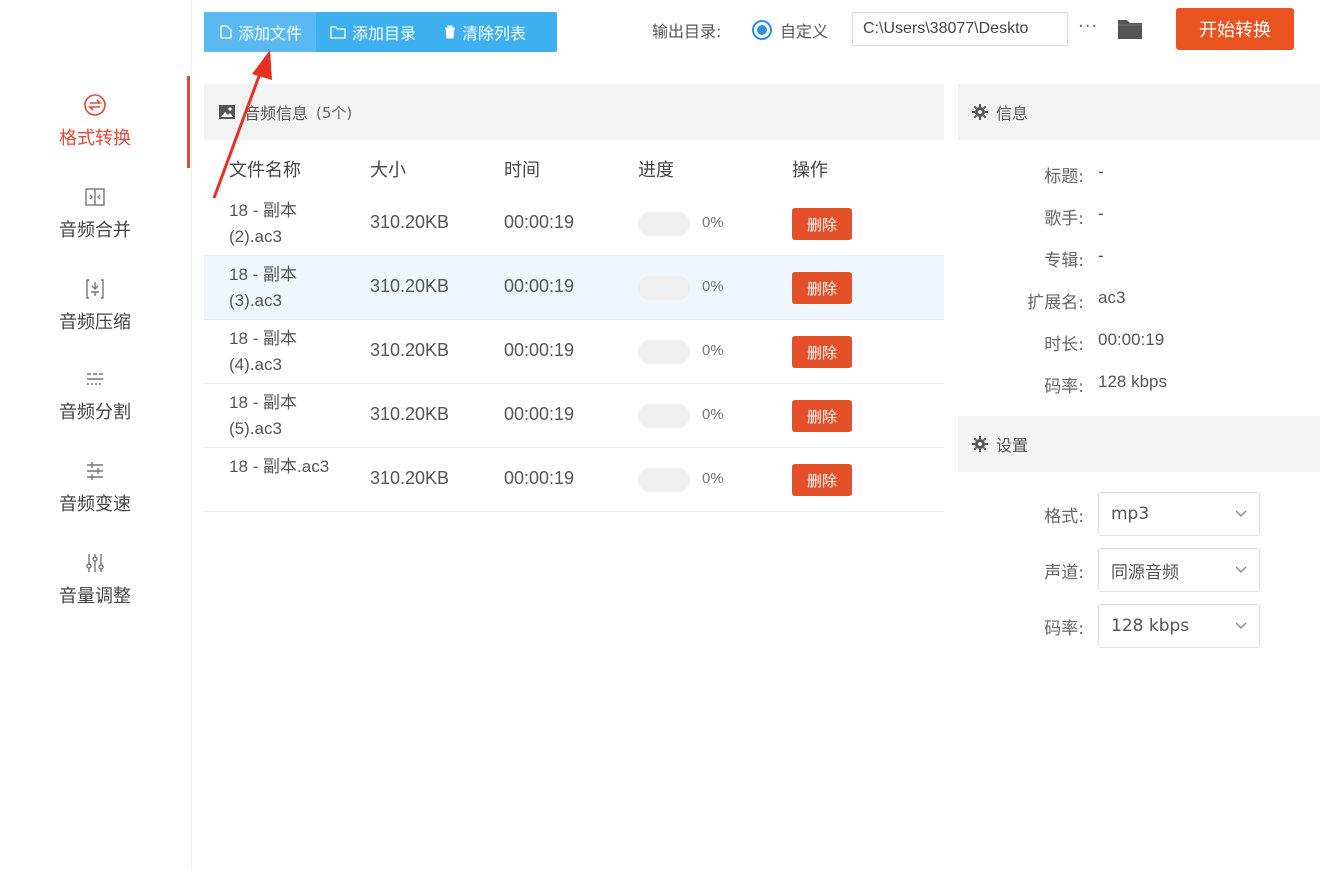 The height and width of the screenshot is (870, 1320). What do you see at coordinates (810, 170) in the screenshot?
I see `column-header-action: 操作` at bounding box center [810, 170].